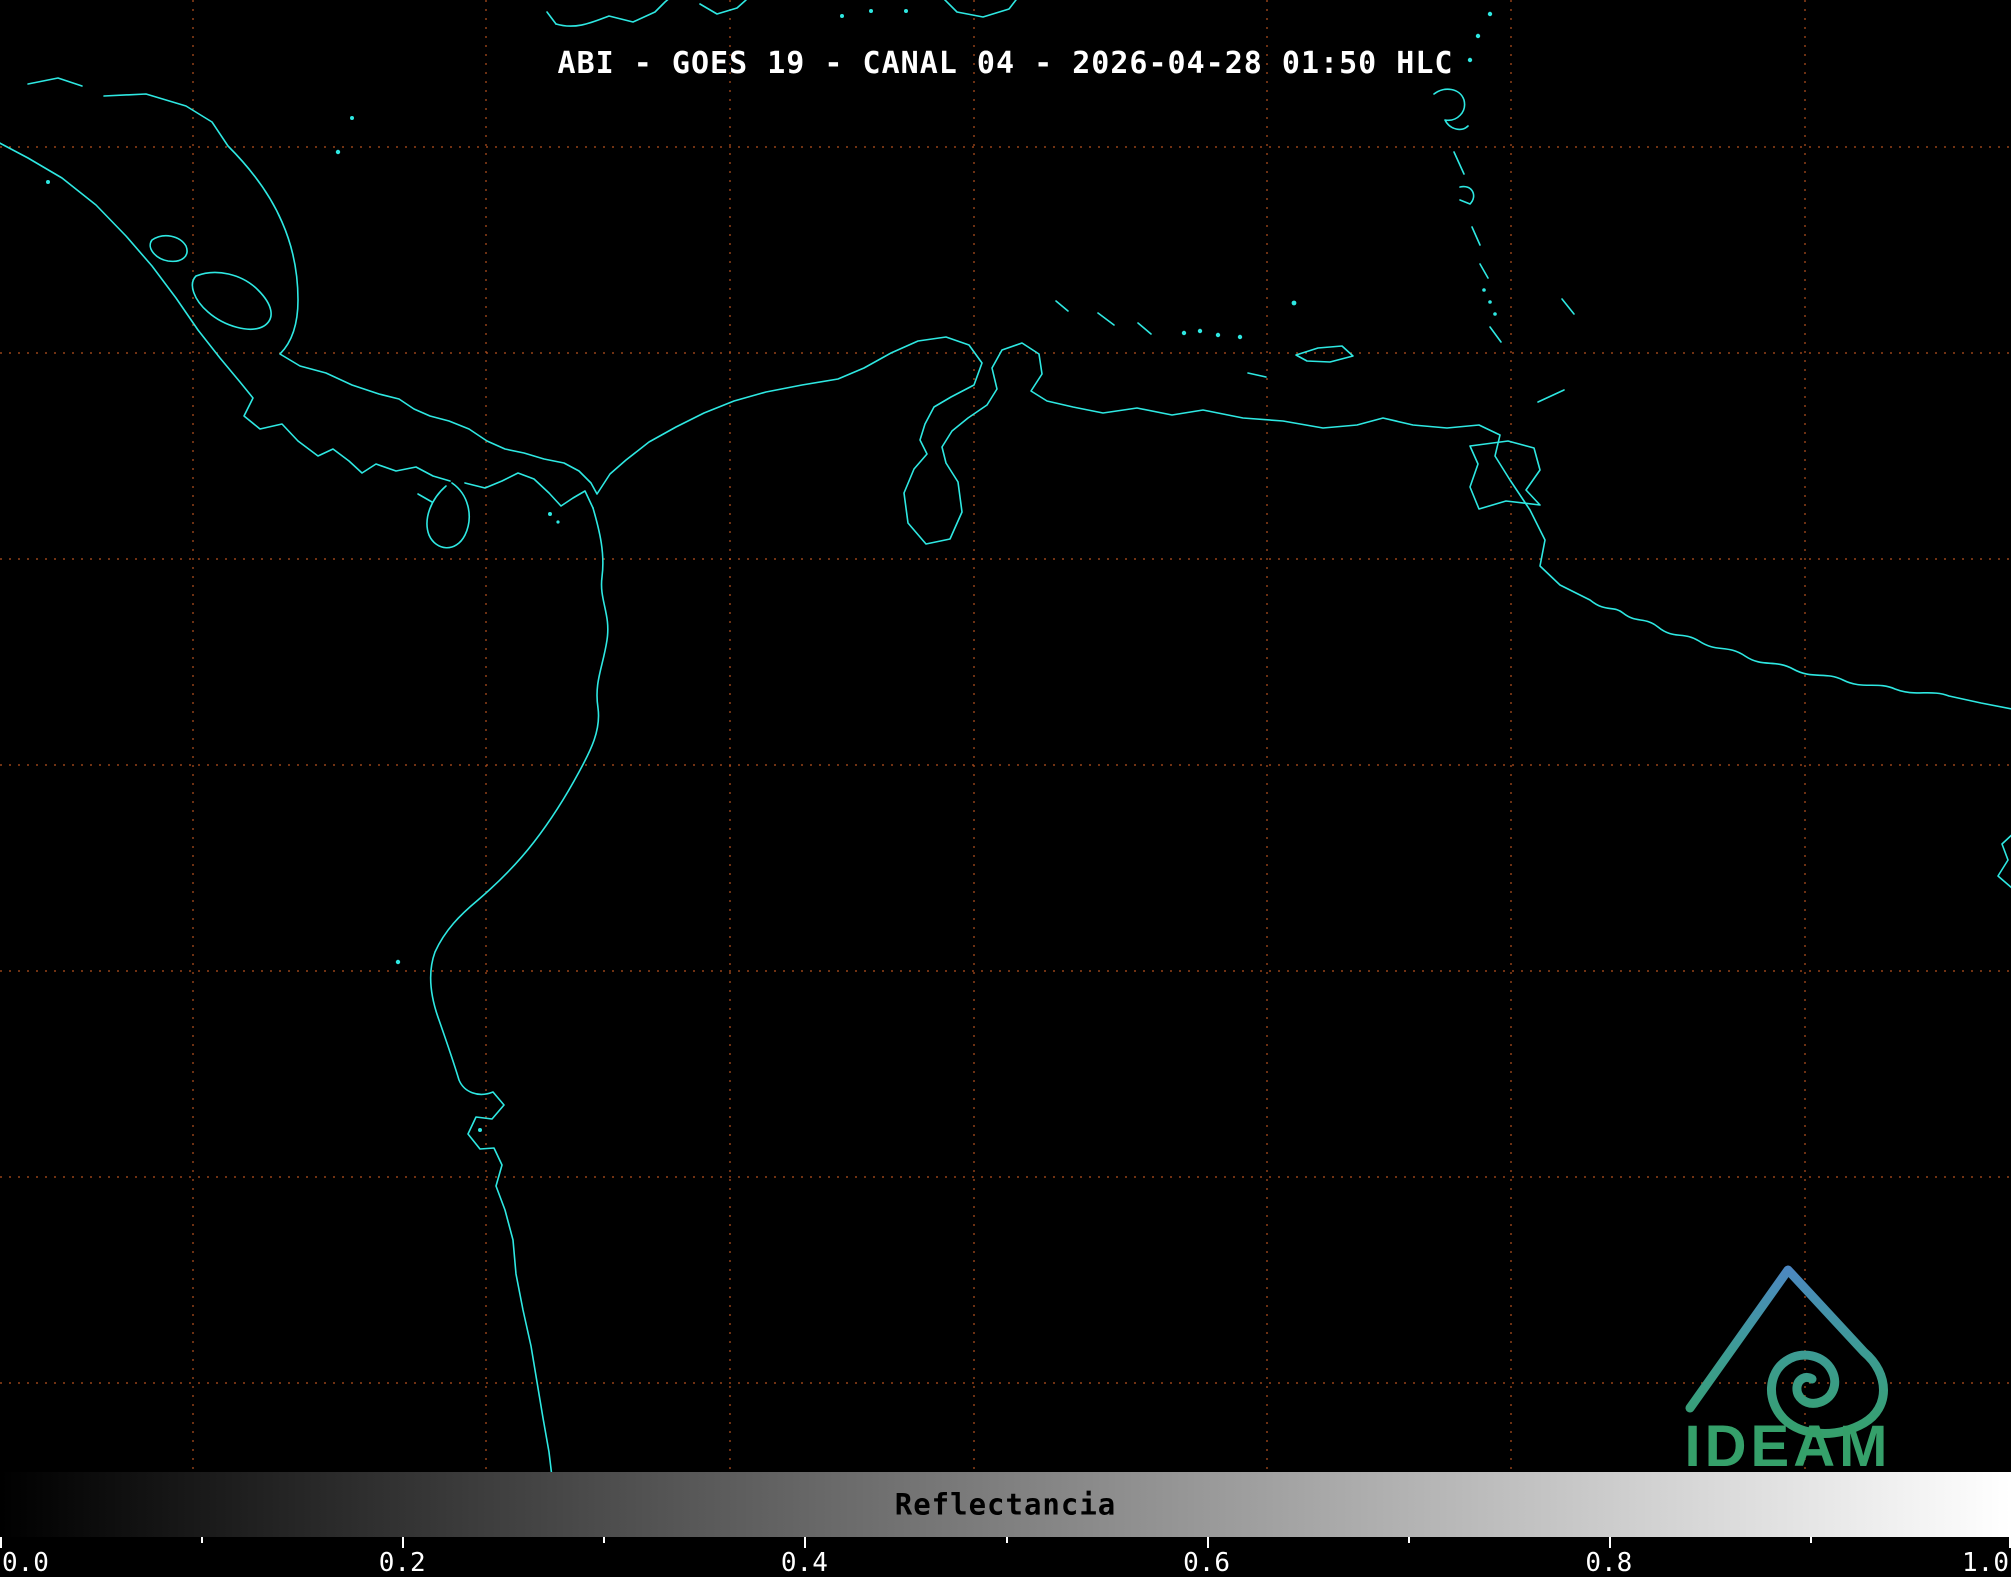  Describe the element at coordinates (402, 1562) in the screenshot. I see `colorbar-tick-label: 0.2` at that location.